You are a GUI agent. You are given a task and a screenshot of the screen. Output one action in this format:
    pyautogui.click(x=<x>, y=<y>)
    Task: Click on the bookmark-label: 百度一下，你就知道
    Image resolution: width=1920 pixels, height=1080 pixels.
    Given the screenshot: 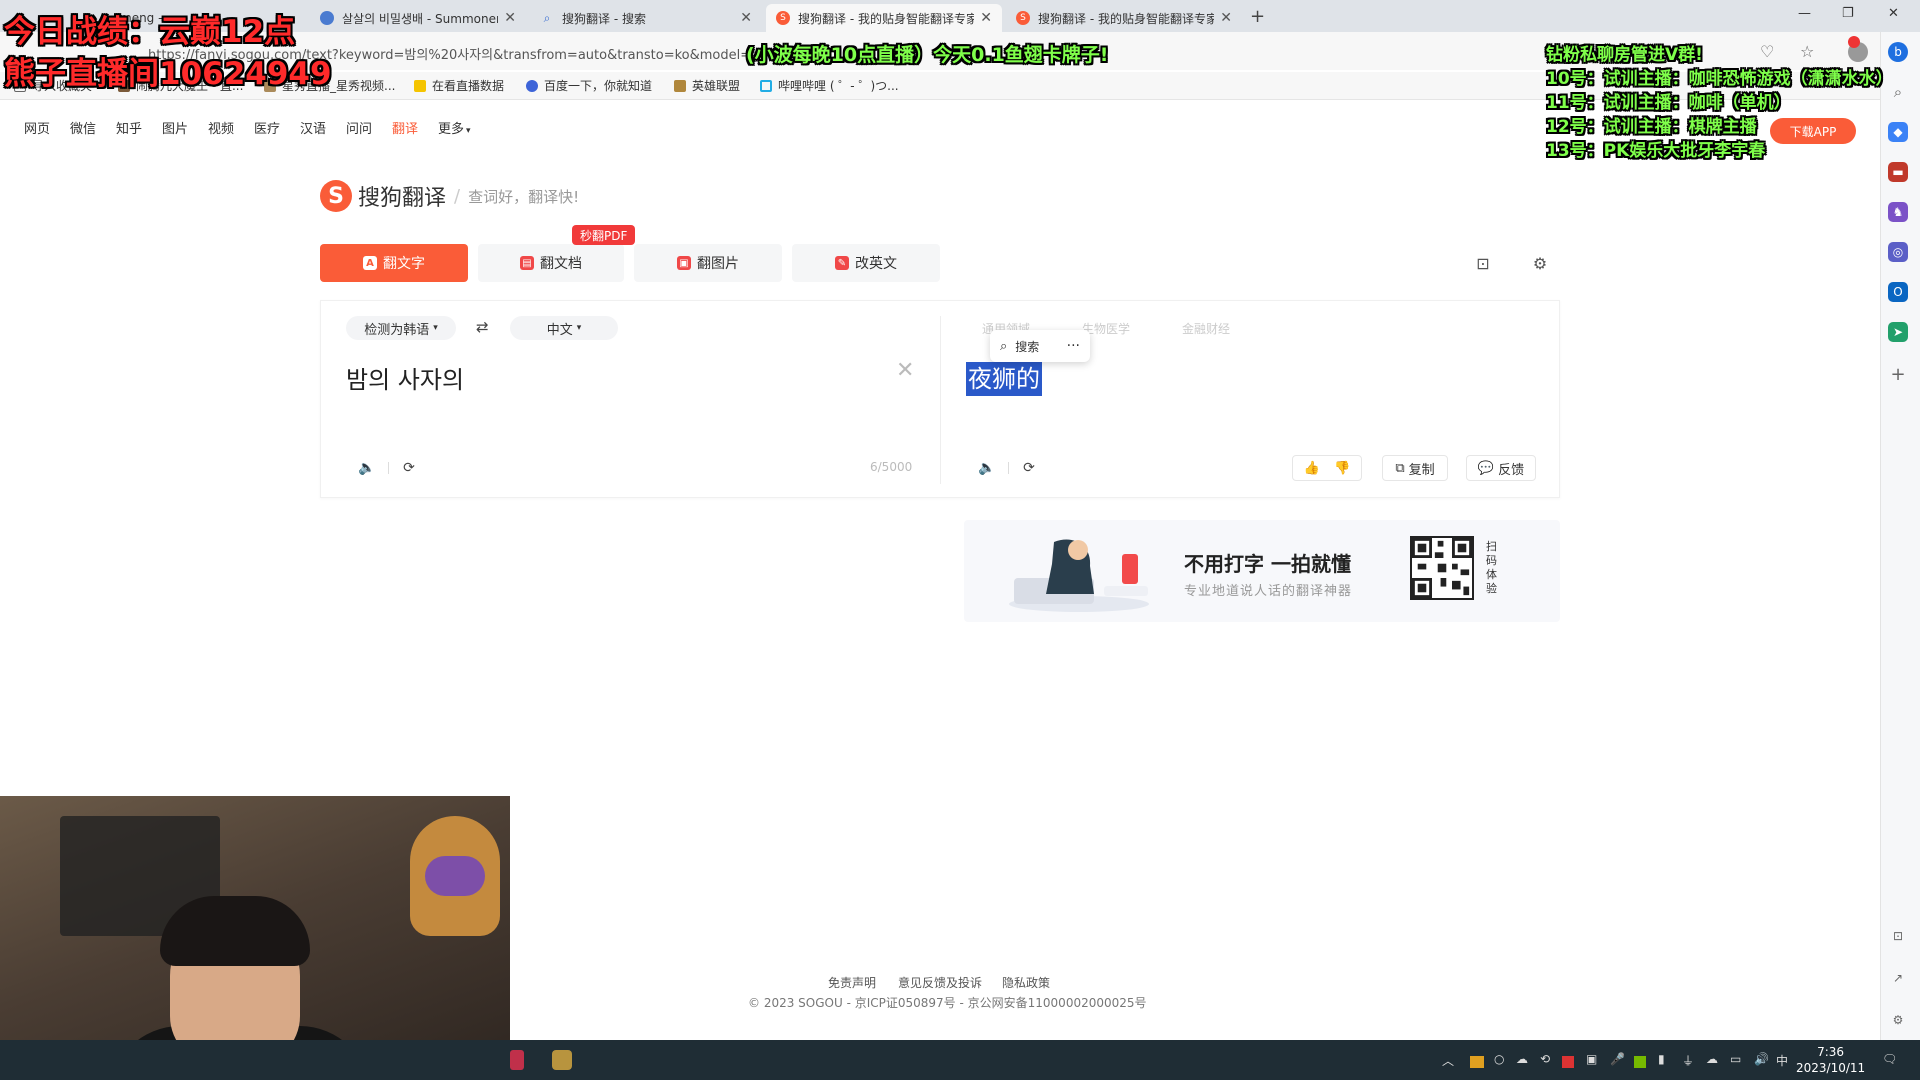 What is the action you would take?
    pyautogui.click(x=598, y=86)
    